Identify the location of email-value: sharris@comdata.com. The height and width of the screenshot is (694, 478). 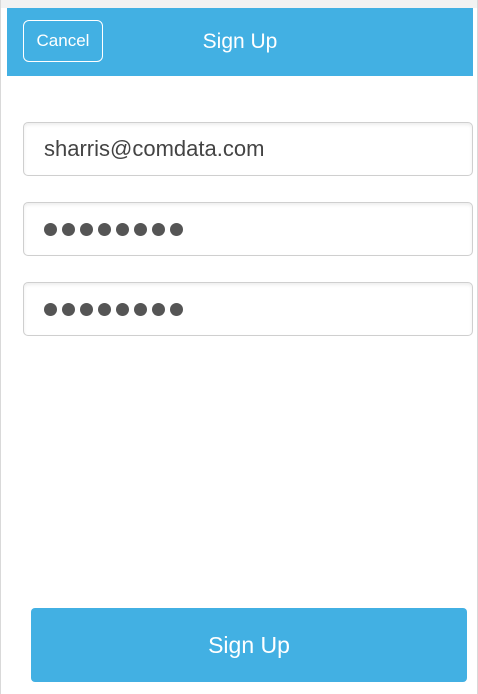
(154, 148).